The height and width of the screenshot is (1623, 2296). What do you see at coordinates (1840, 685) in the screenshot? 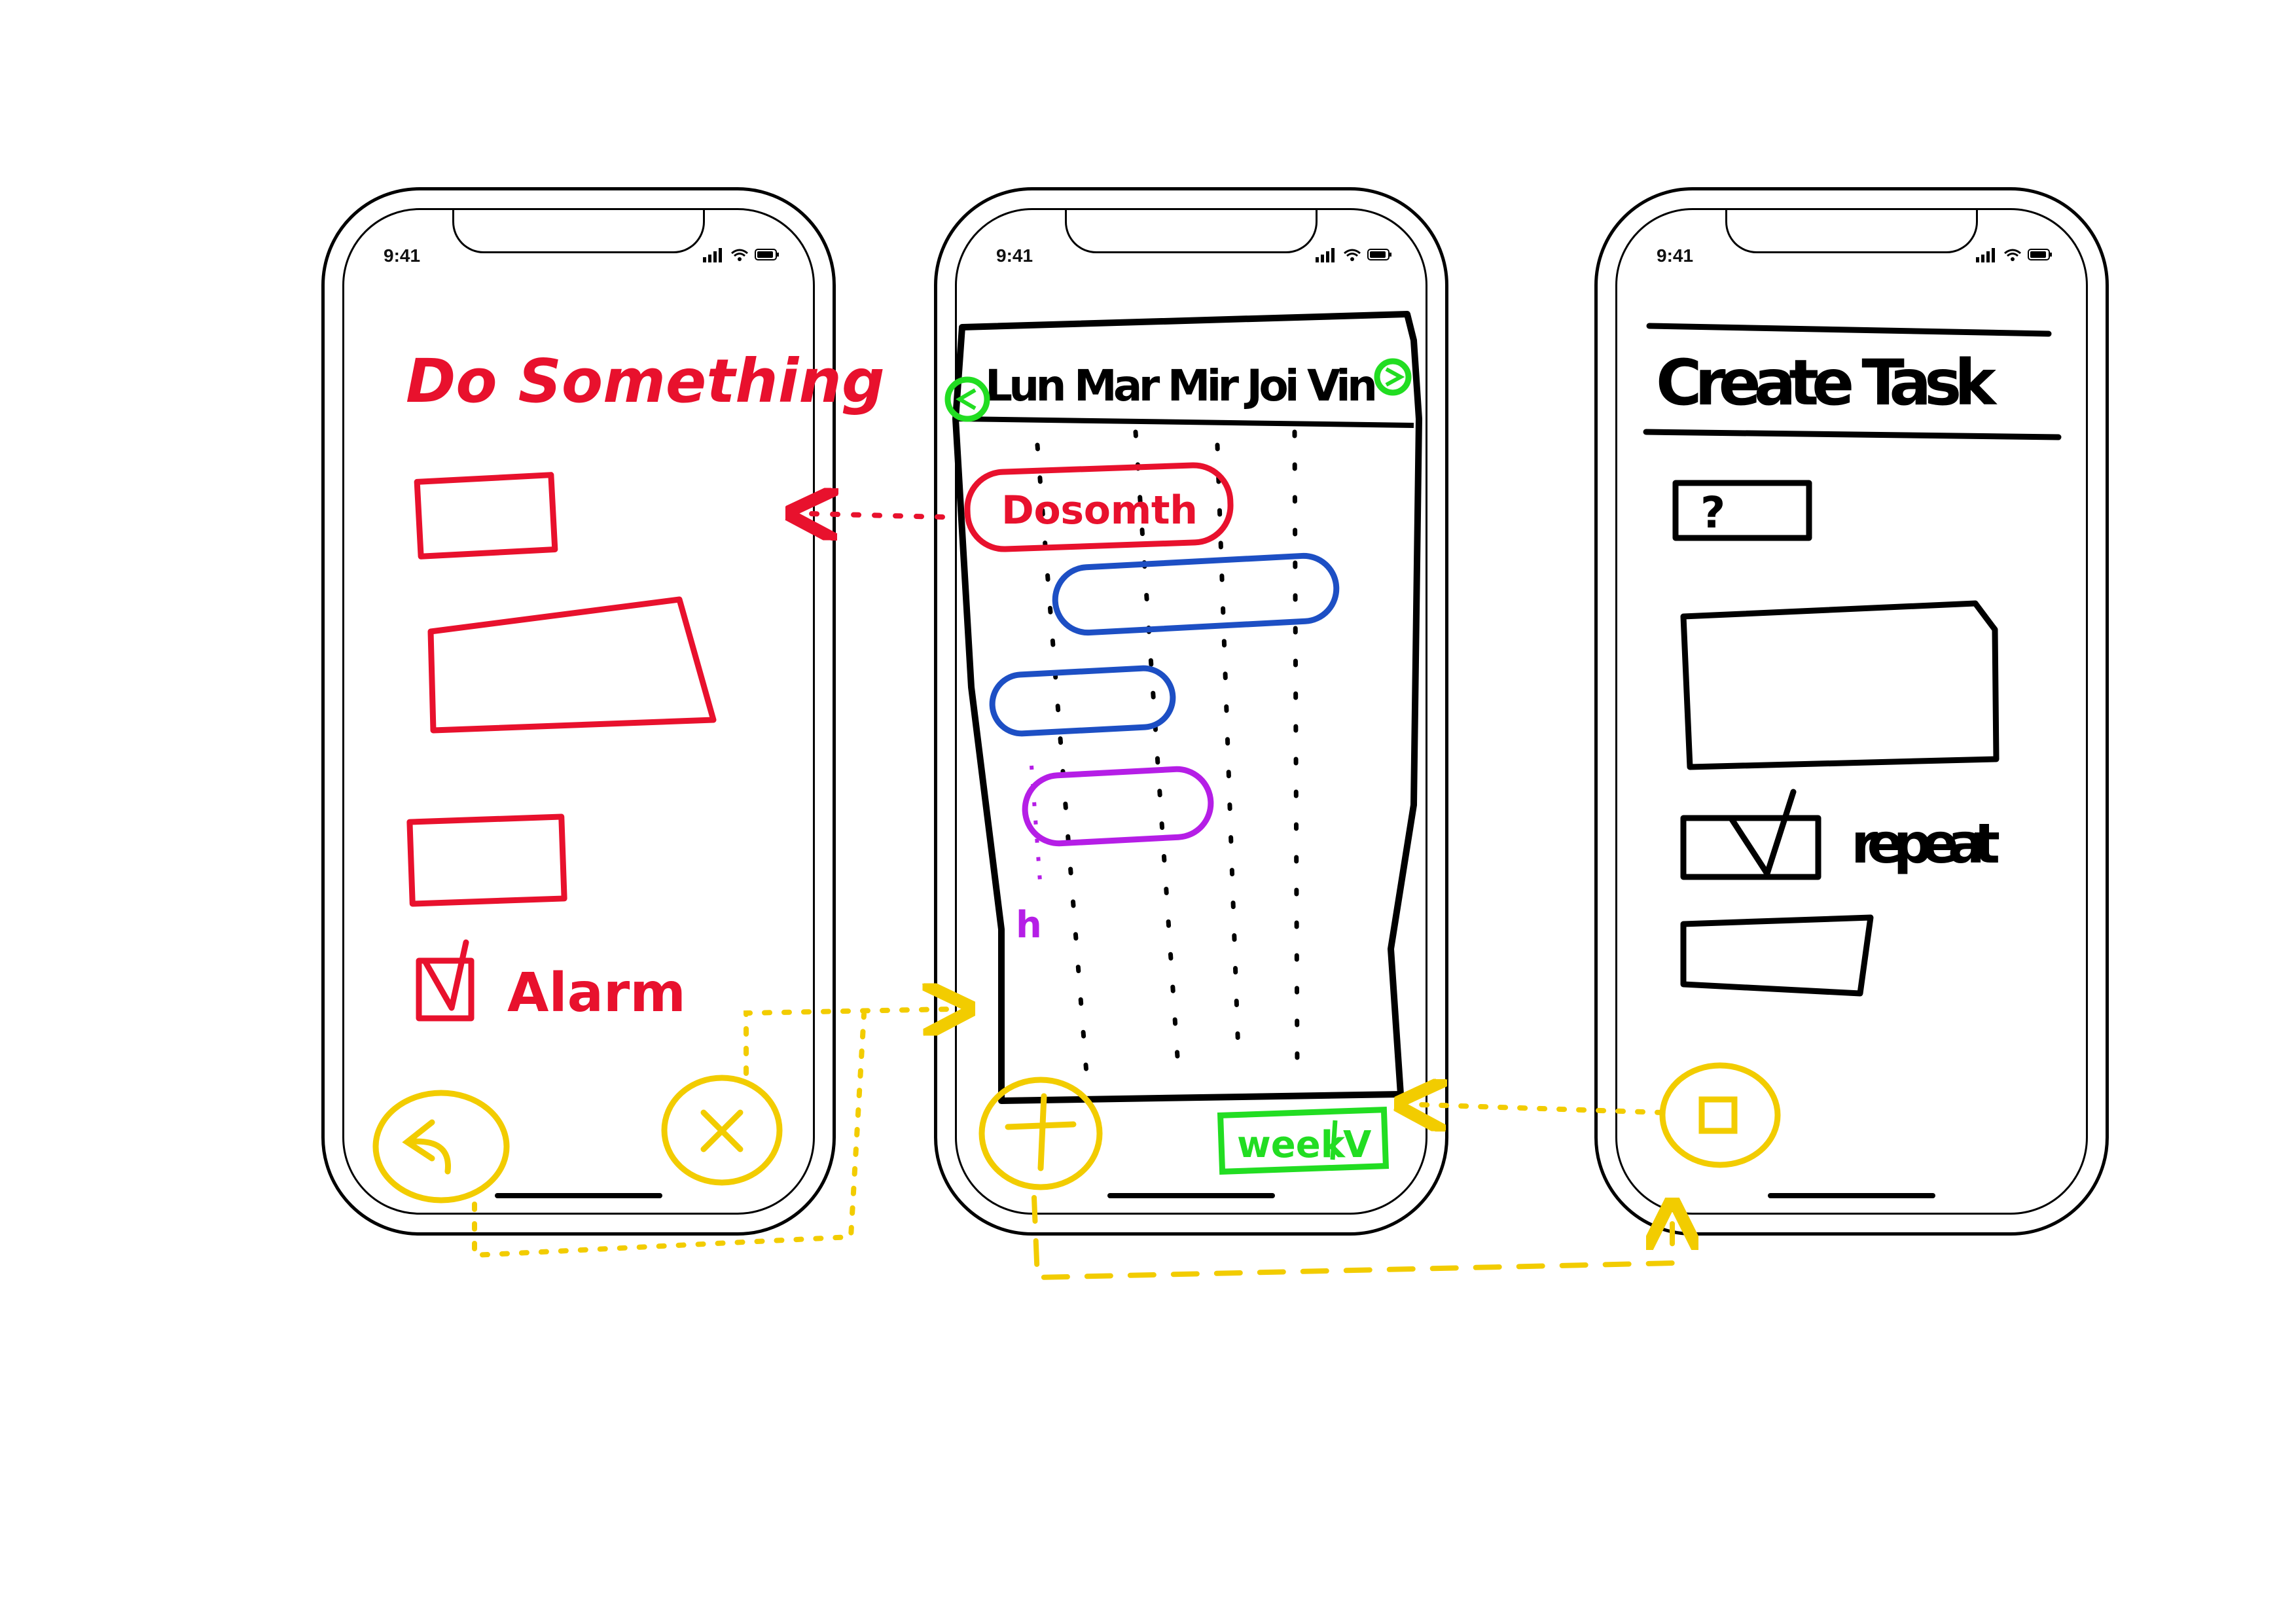
I see `task-description-field` at bounding box center [1840, 685].